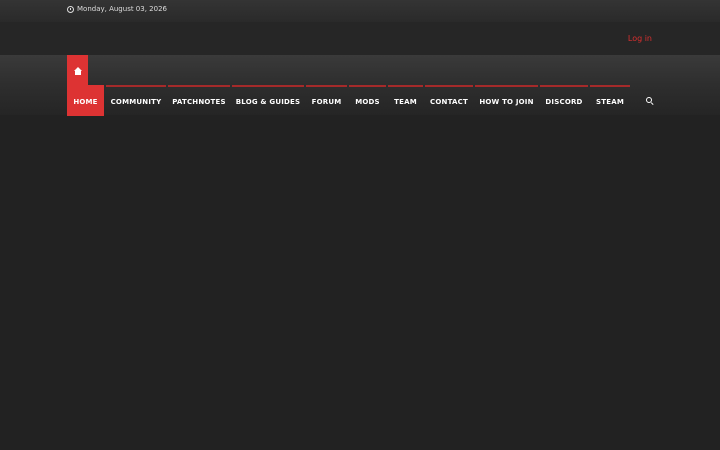 This screenshot has width=720, height=450. I want to click on nav-item-steam: STEAM, so click(610, 100).